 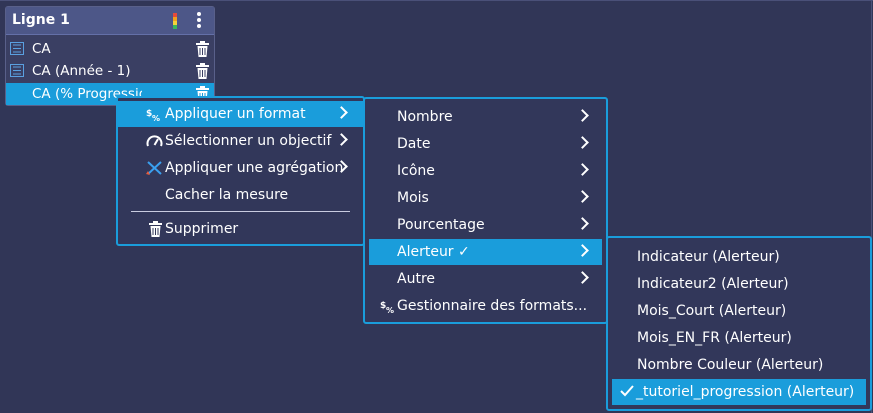 What do you see at coordinates (485, 171) in the screenshot?
I see `menu-item-icon: Icône` at bounding box center [485, 171].